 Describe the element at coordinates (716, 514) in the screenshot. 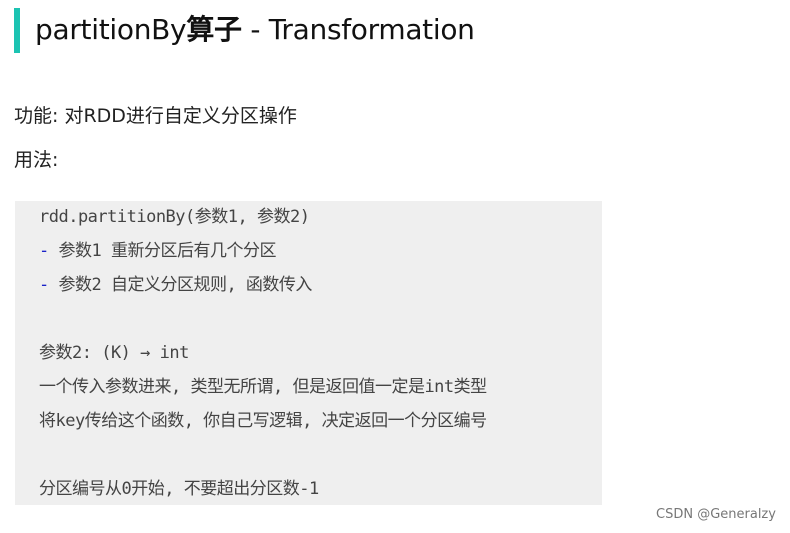

I see `watermark: CSDN @Generalzy` at that location.